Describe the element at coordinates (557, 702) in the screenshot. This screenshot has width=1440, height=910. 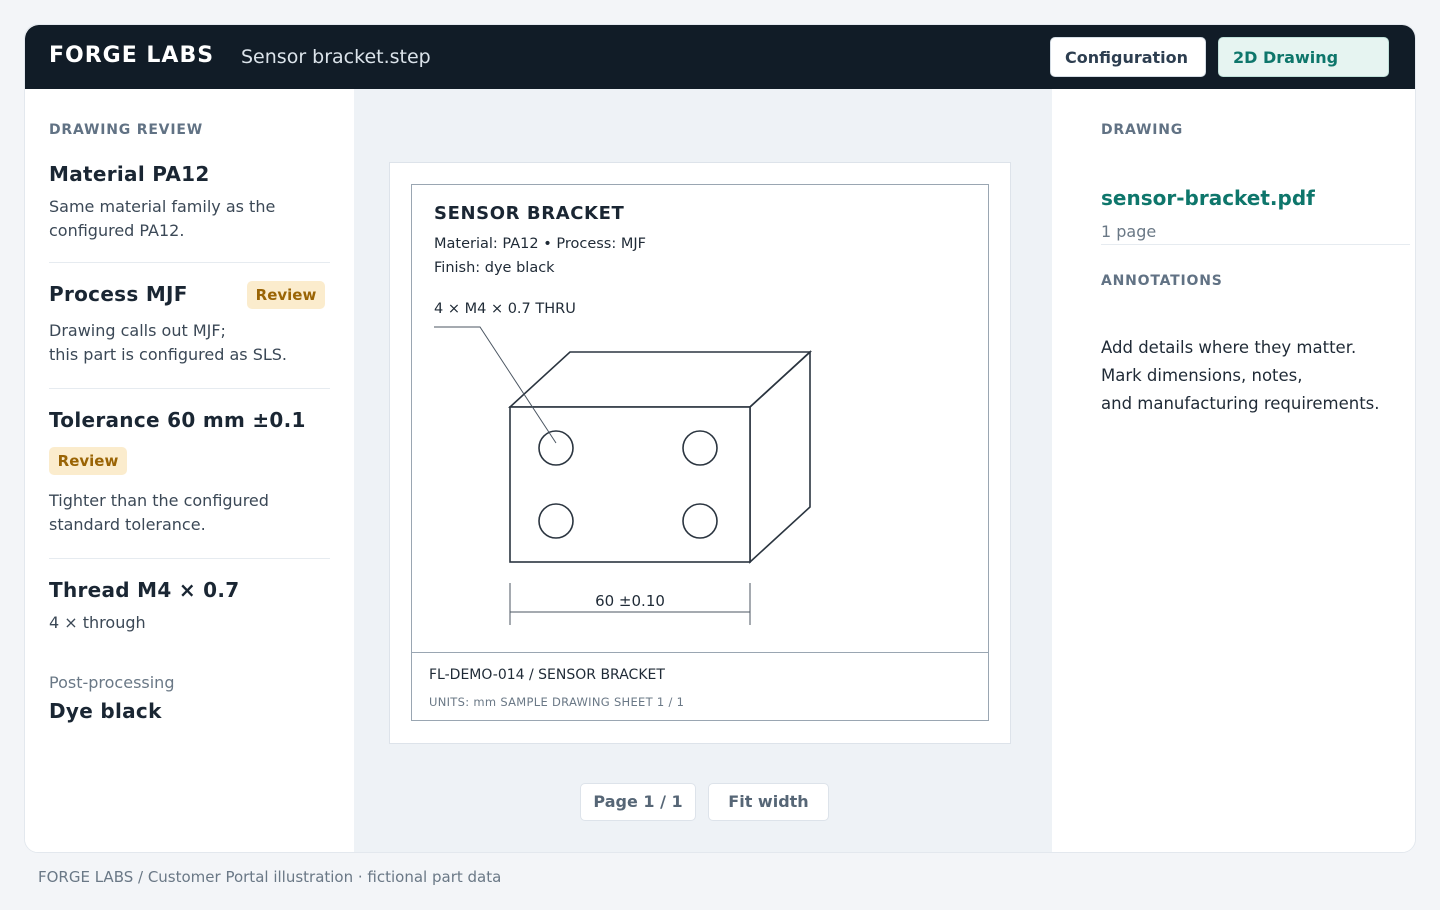
I see `title-block-meta: UNITS: mm SAMPLE DRAWING SHEET 1 / 1` at that location.